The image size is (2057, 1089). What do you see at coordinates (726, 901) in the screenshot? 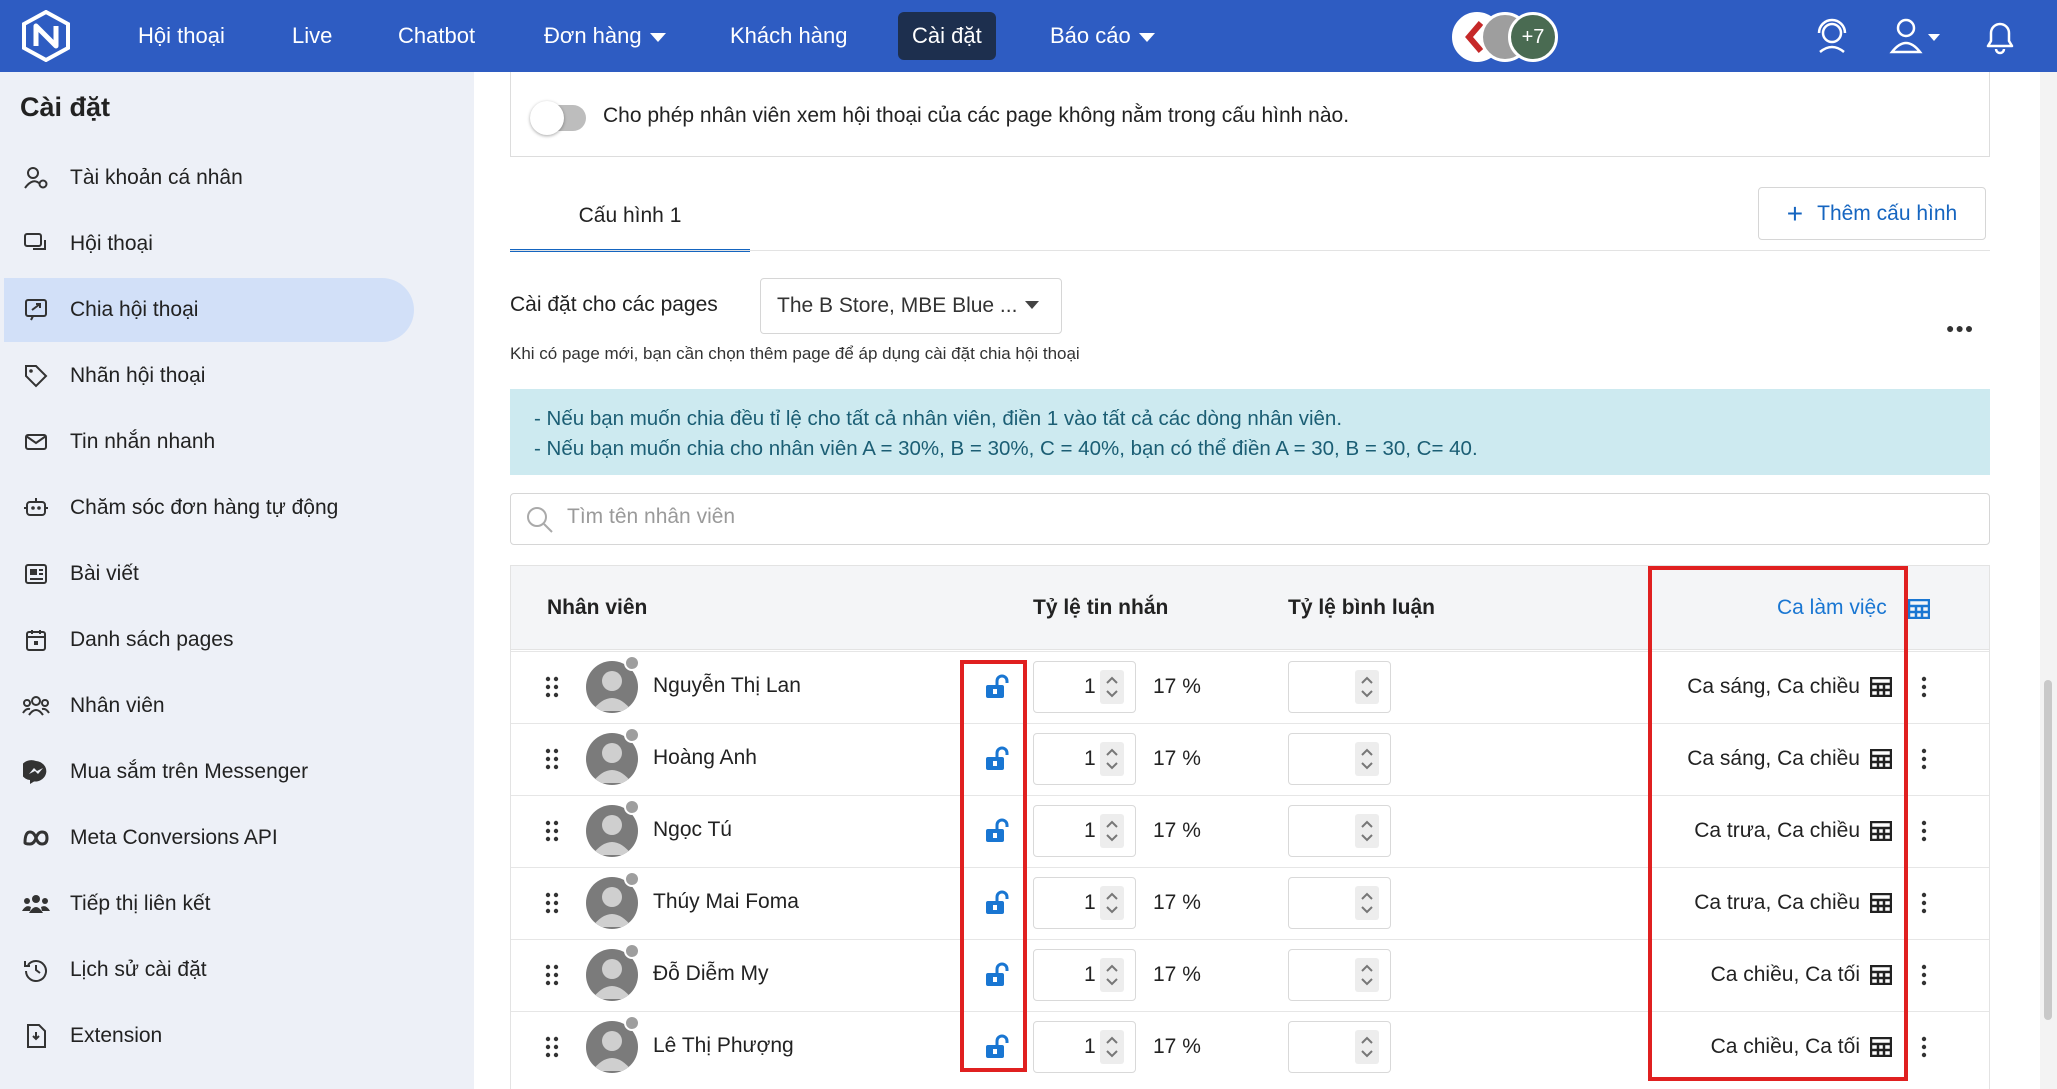
I see `staff-name: Thúy Mai Foma` at bounding box center [726, 901].